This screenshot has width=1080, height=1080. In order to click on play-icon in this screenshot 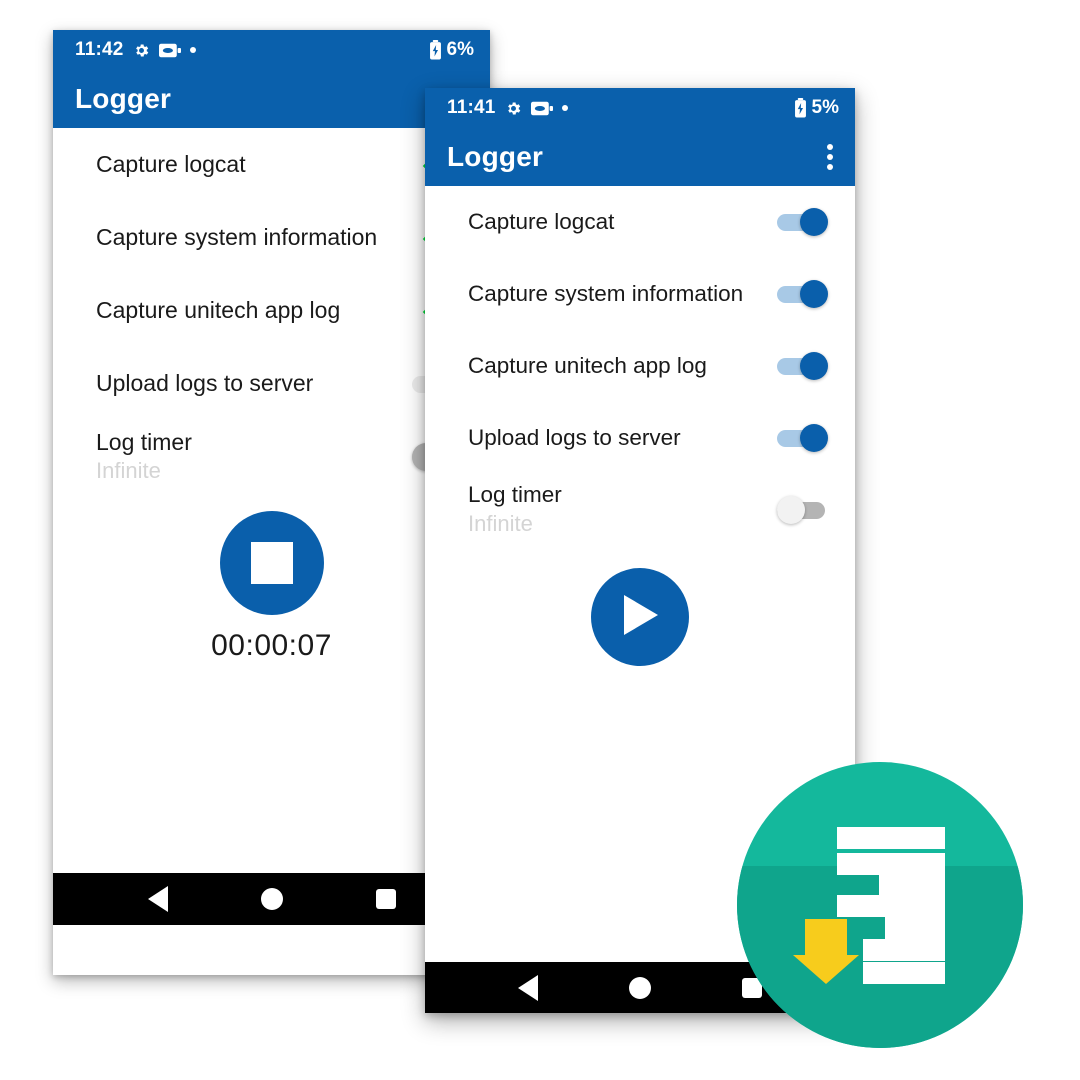, I will do `click(640, 617)`.